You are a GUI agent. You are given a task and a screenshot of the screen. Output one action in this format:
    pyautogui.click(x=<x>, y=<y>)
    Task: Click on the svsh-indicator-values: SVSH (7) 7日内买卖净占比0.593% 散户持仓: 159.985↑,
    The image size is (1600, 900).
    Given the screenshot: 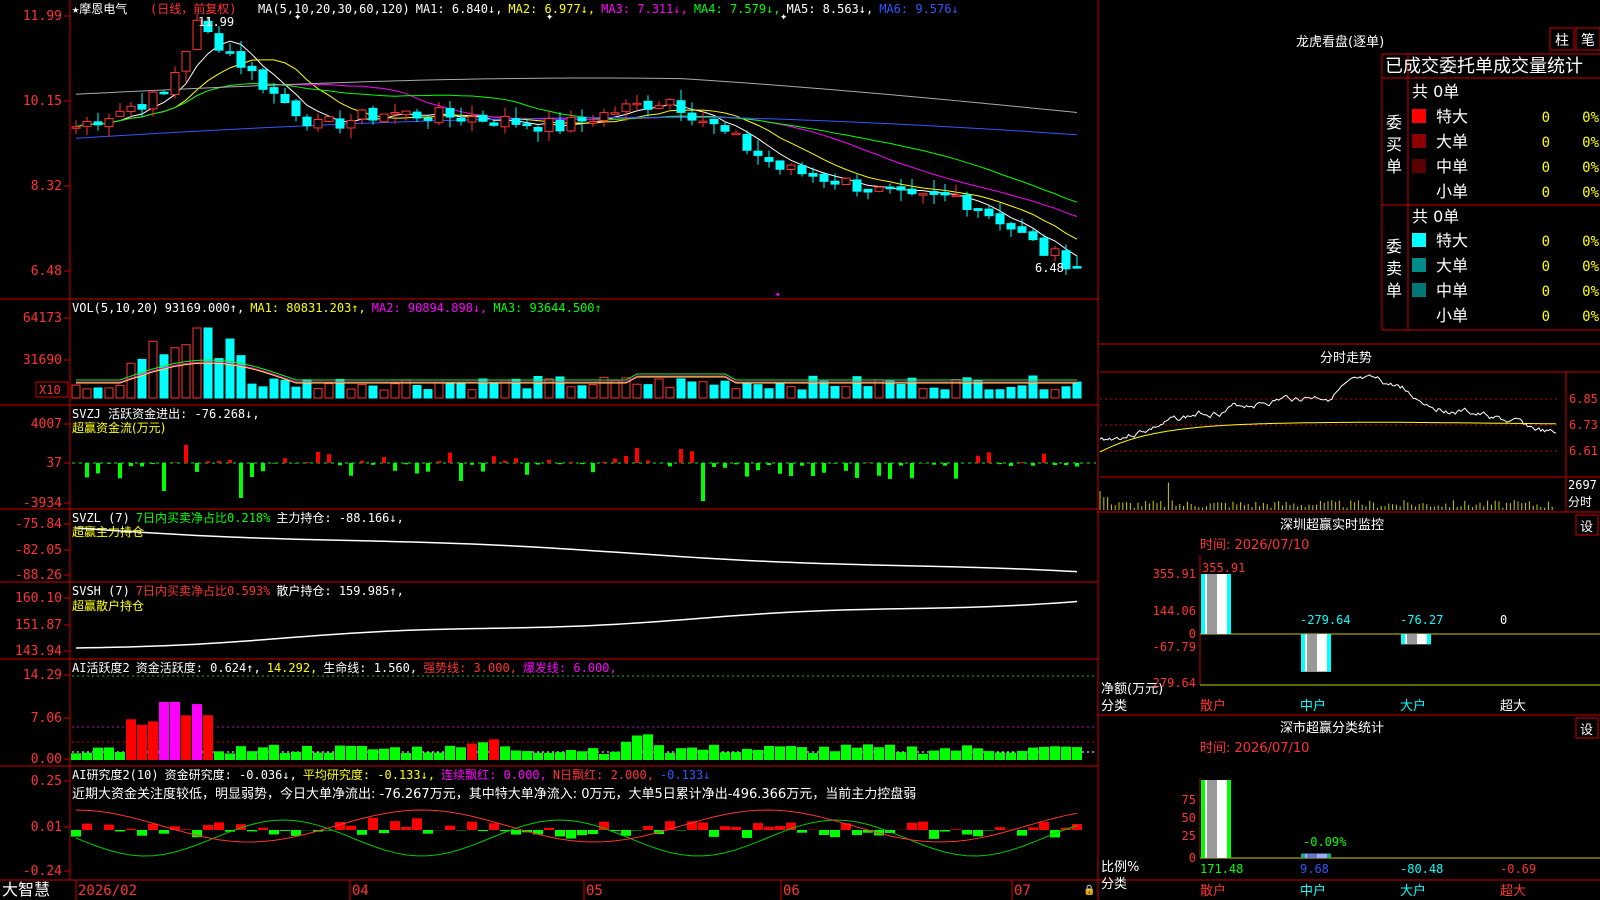 What is the action you would take?
    pyautogui.click(x=238, y=590)
    